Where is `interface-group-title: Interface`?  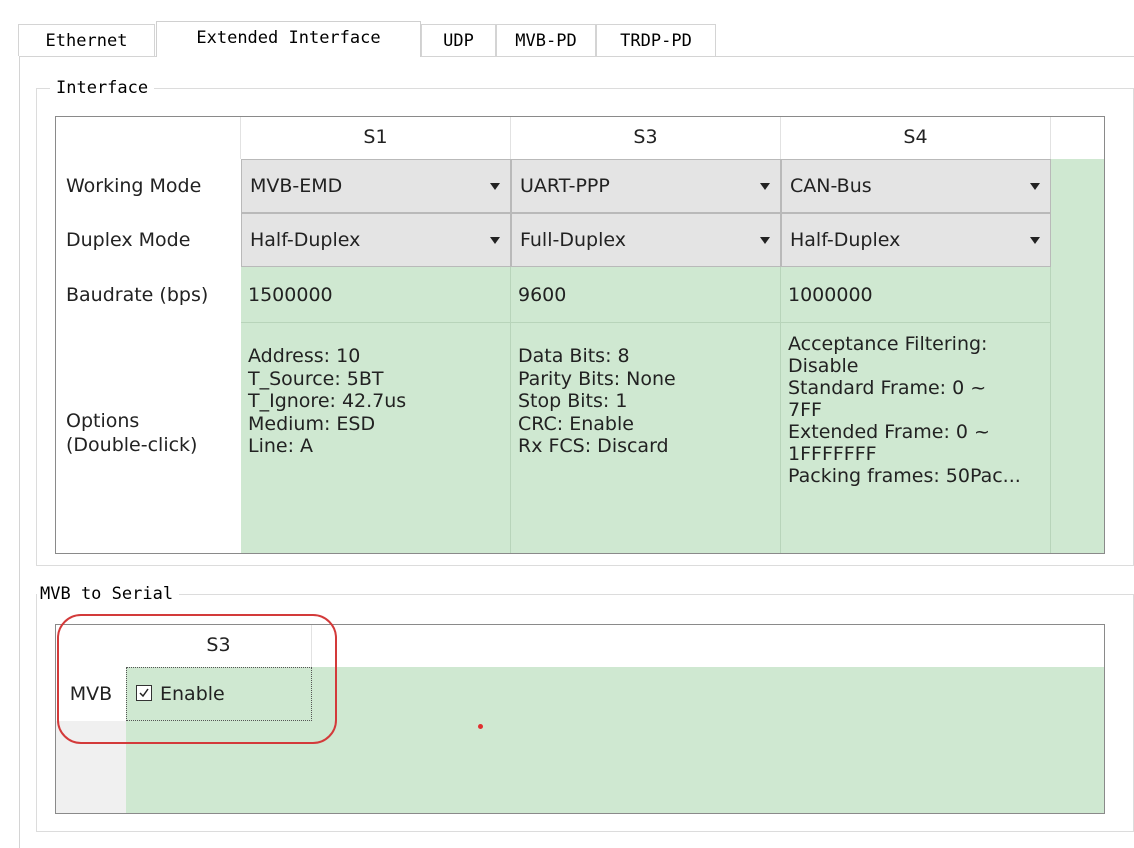 interface-group-title: Interface is located at coordinates (102, 88).